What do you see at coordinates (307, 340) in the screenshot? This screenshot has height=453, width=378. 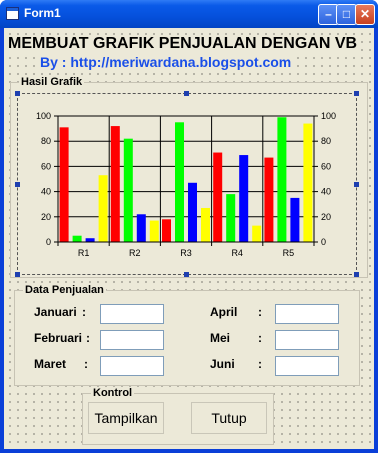 I see `mei-input` at bounding box center [307, 340].